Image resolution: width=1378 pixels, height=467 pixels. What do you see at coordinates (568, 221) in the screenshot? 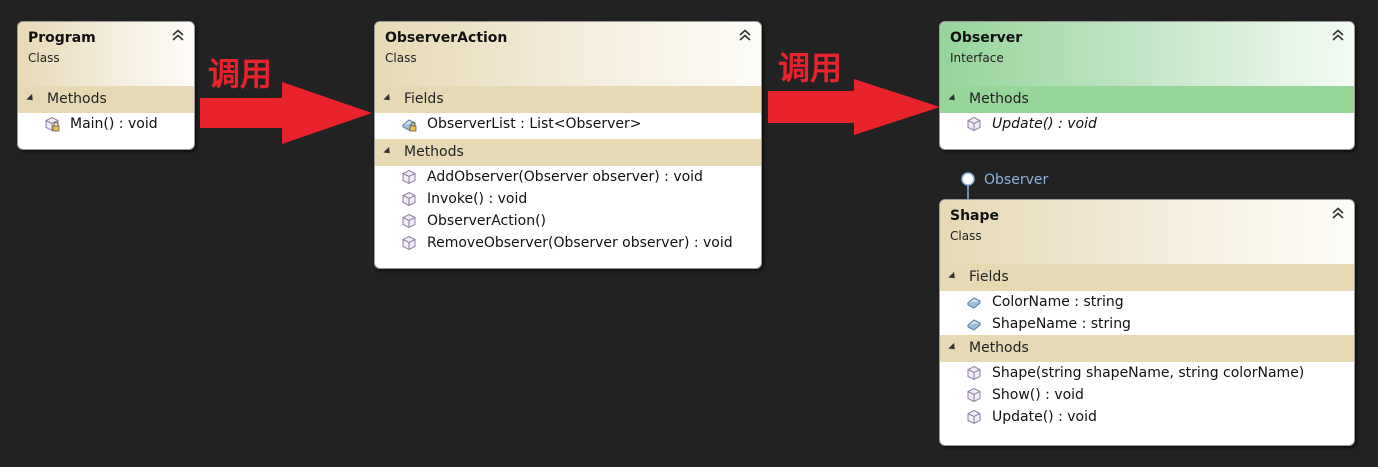
I see `member-constructor: ObserverAction()` at bounding box center [568, 221].